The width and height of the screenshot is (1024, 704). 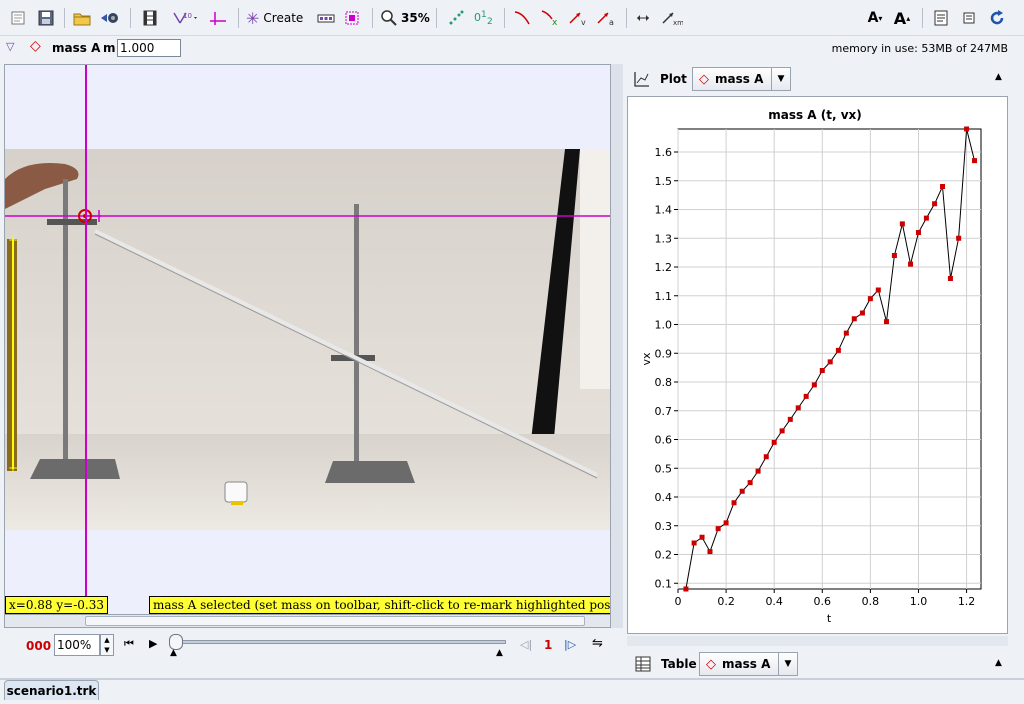 What do you see at coordinates (664, 238) in the screenshot?
I see `y-tick-label: 1.3` at bounding box center [664, 238].